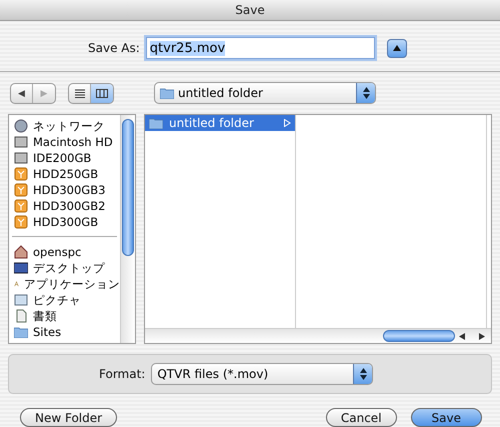 This screenshot has height=427, width=500. I want to click on sidebar-item: openspc, so click(64, 252).